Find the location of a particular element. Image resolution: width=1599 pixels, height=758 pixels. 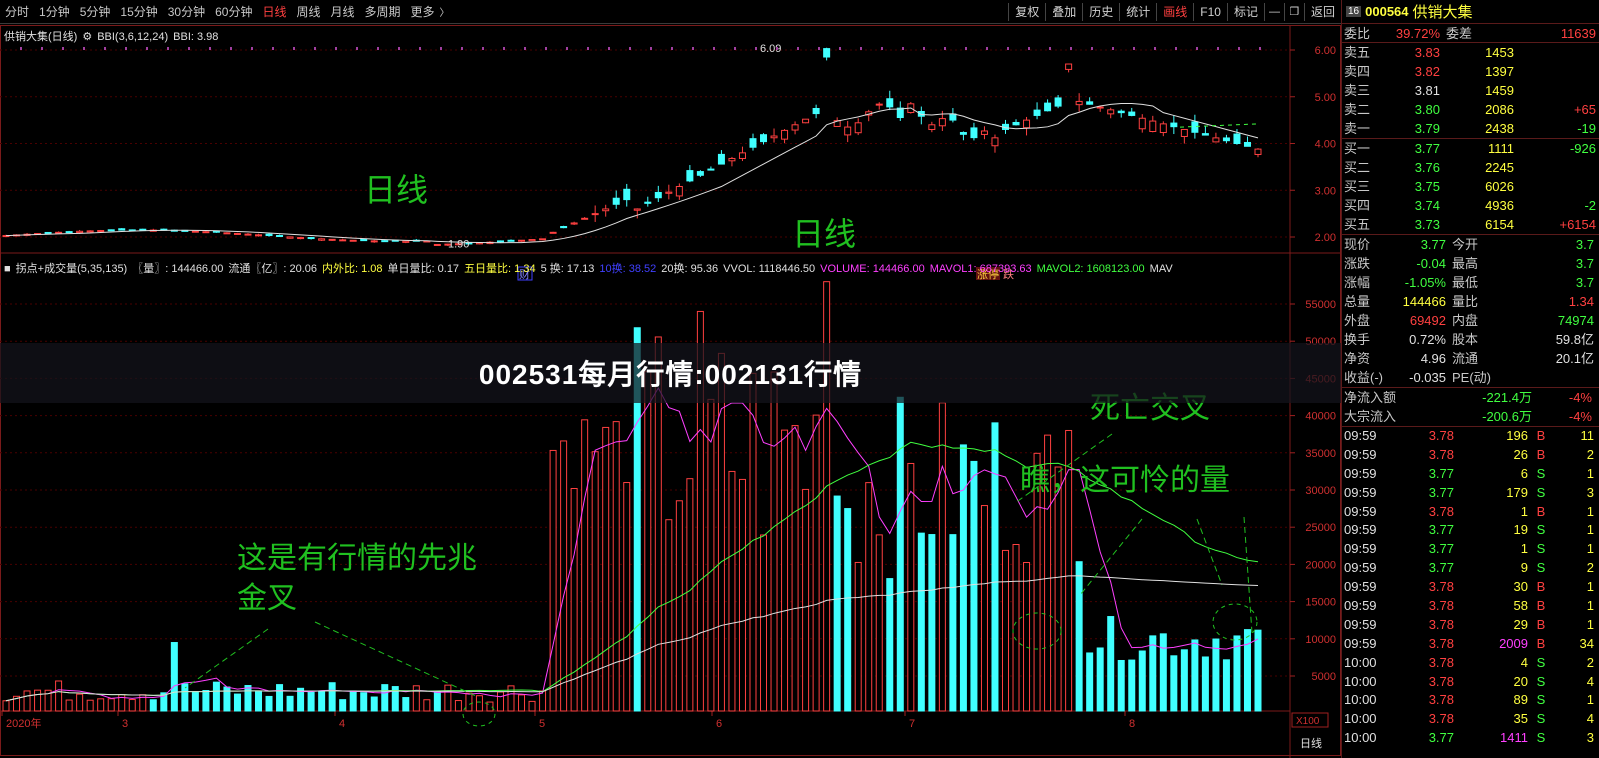

arrow-golden-left is located at coordinates (226, 658).